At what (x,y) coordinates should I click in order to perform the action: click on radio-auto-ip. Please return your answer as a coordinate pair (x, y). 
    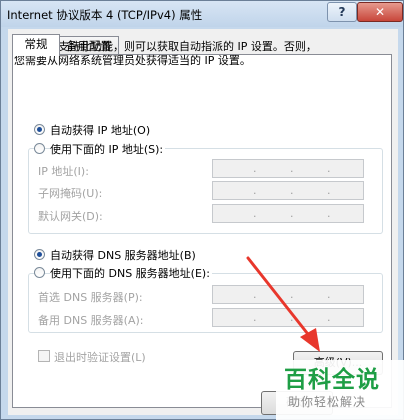
    Looking at the image, I should click on (39, 129).